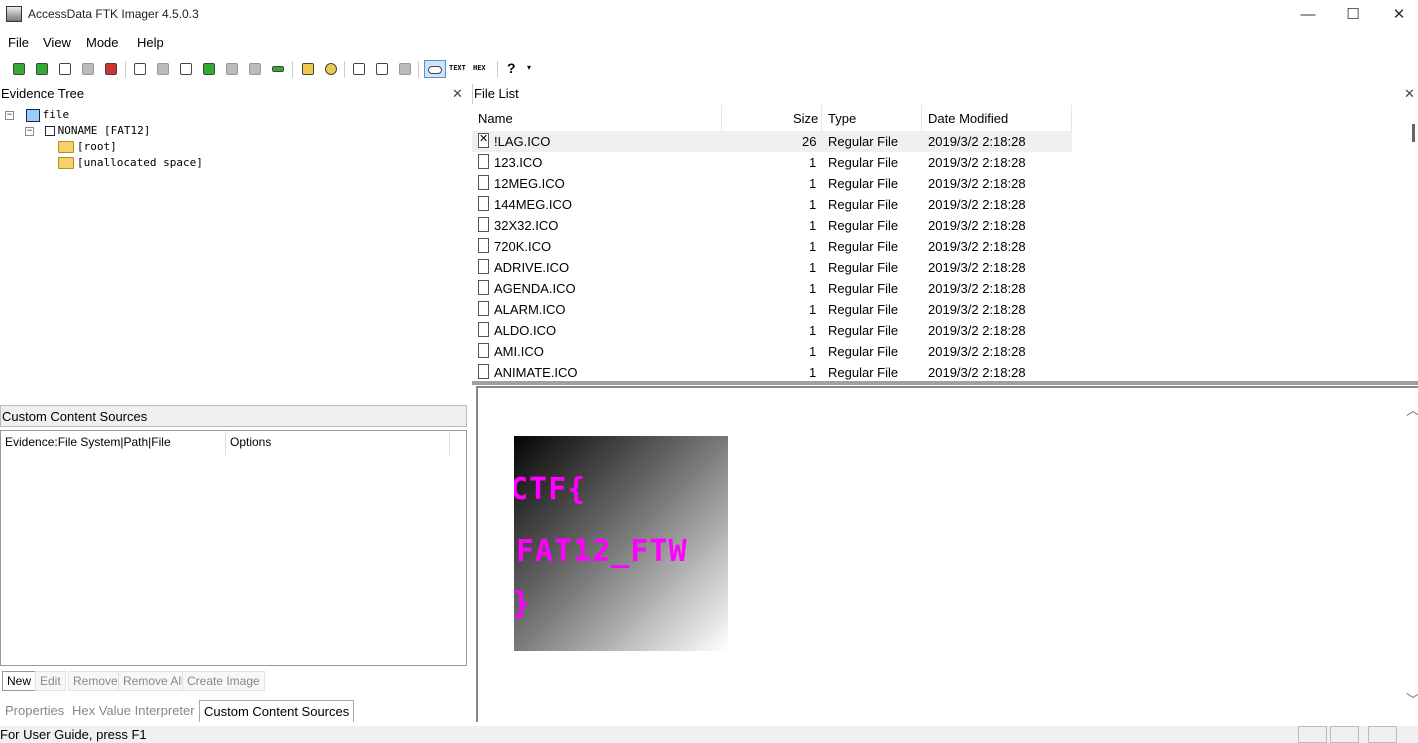  I want to click on new-button: New, so click(19, 681).